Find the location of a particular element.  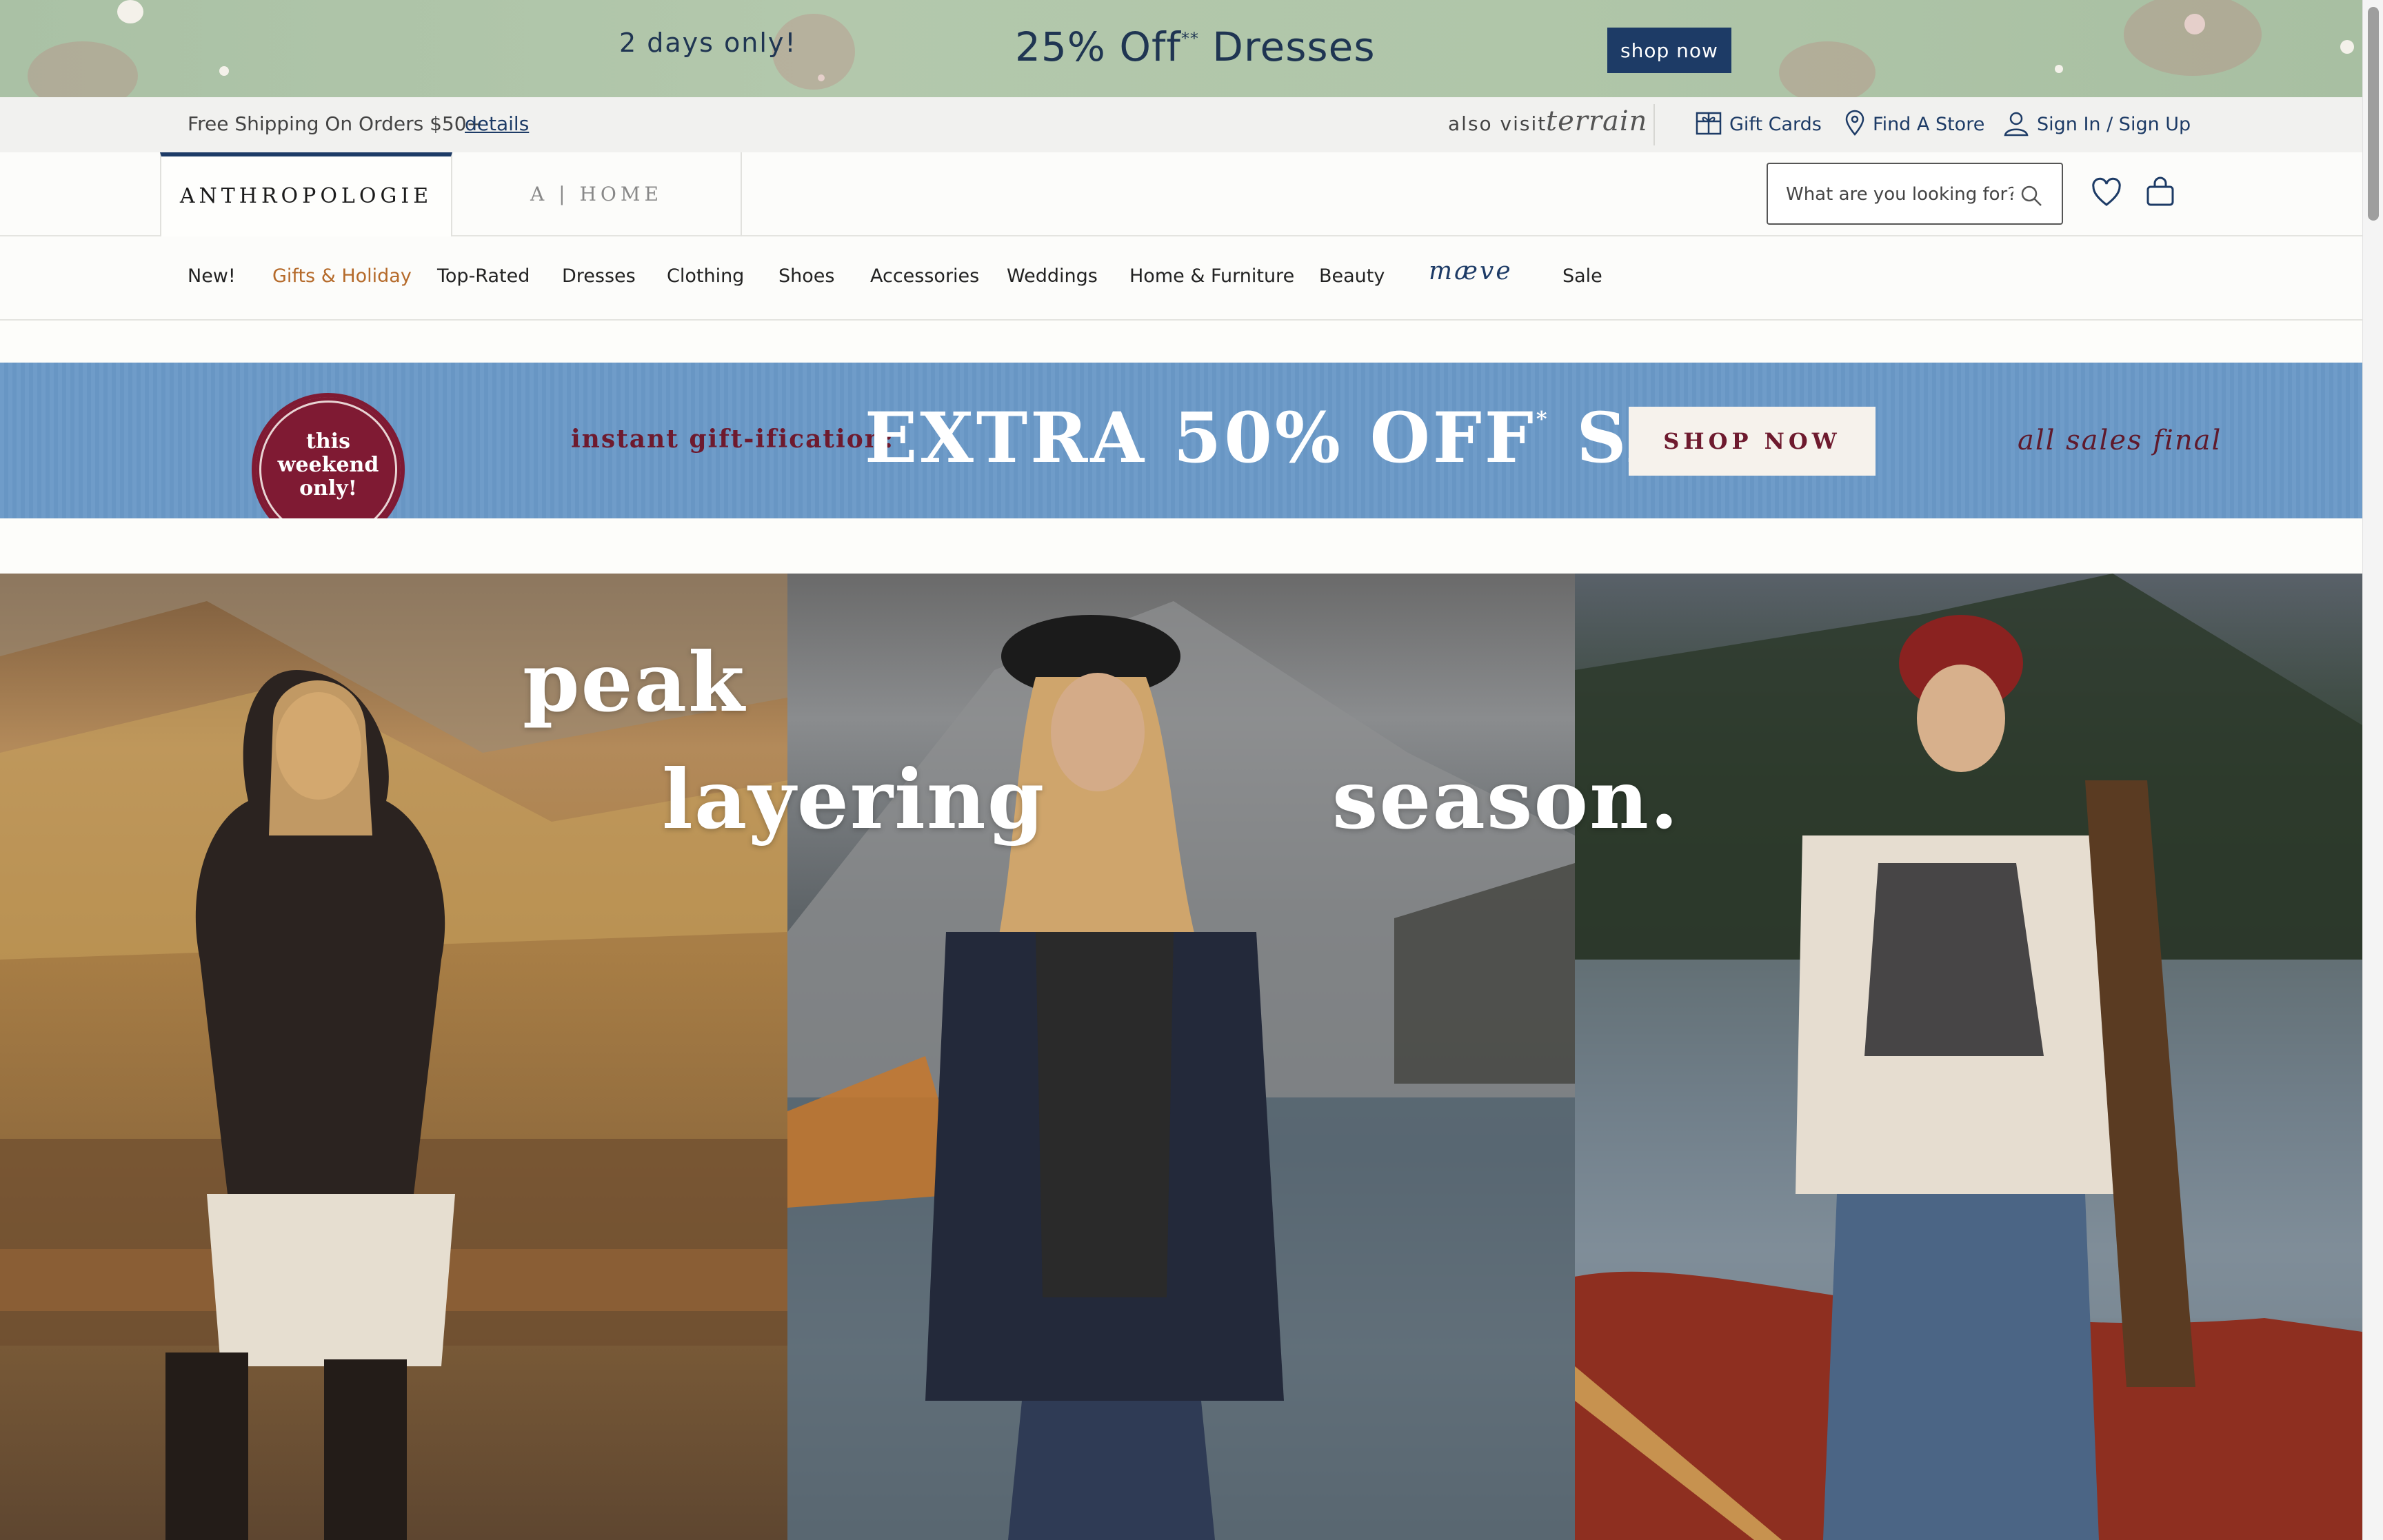

promo-banner: 2 days only! 25% Off** Dresses shop now is located at coordinates (1181, 49).